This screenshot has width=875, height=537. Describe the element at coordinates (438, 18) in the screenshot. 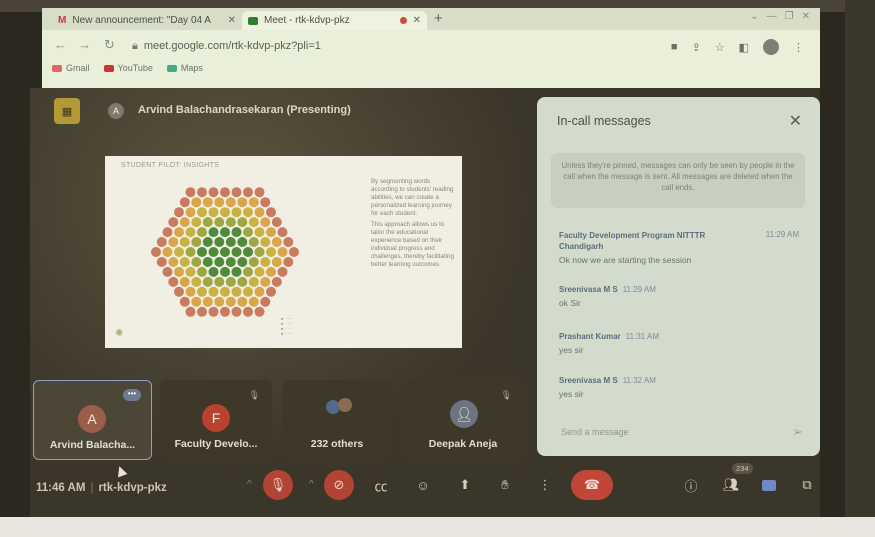

I see `new-tab-button: +` at that location.